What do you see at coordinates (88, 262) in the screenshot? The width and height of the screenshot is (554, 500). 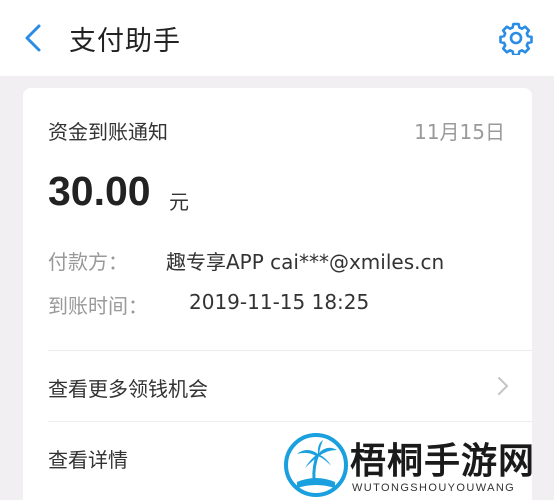 I see `payer-label: 付款方：` at bounding box center [88, 262].